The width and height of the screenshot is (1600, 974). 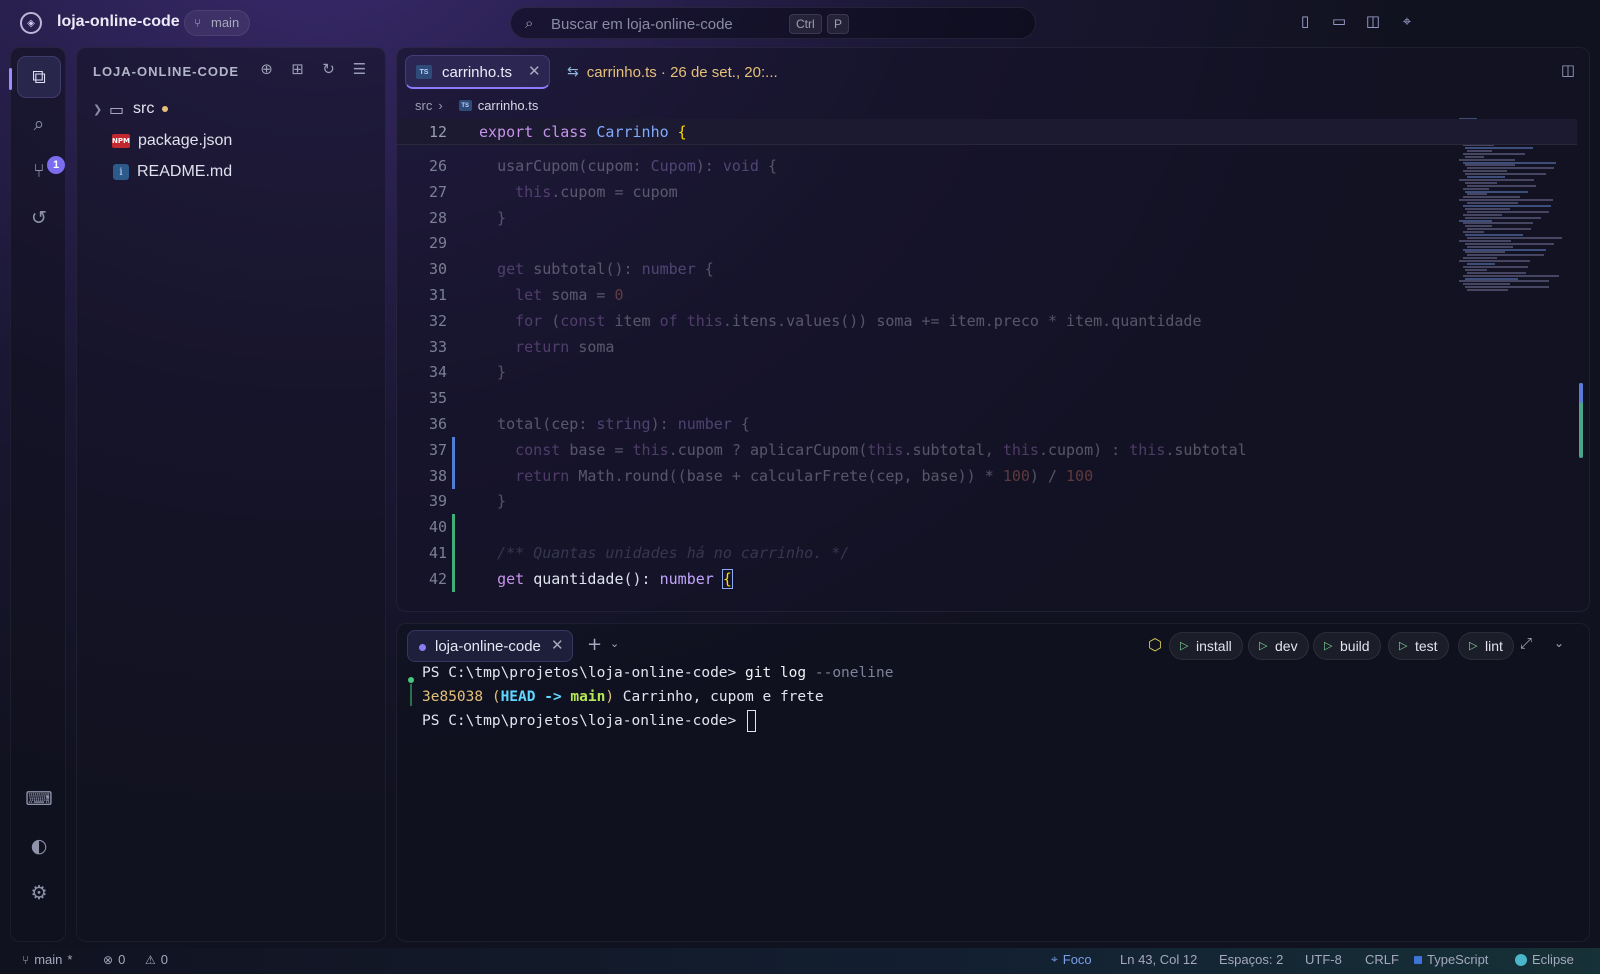 I want to click on terminal-tab-label: loja-online-code, so click(x=488, y=646).